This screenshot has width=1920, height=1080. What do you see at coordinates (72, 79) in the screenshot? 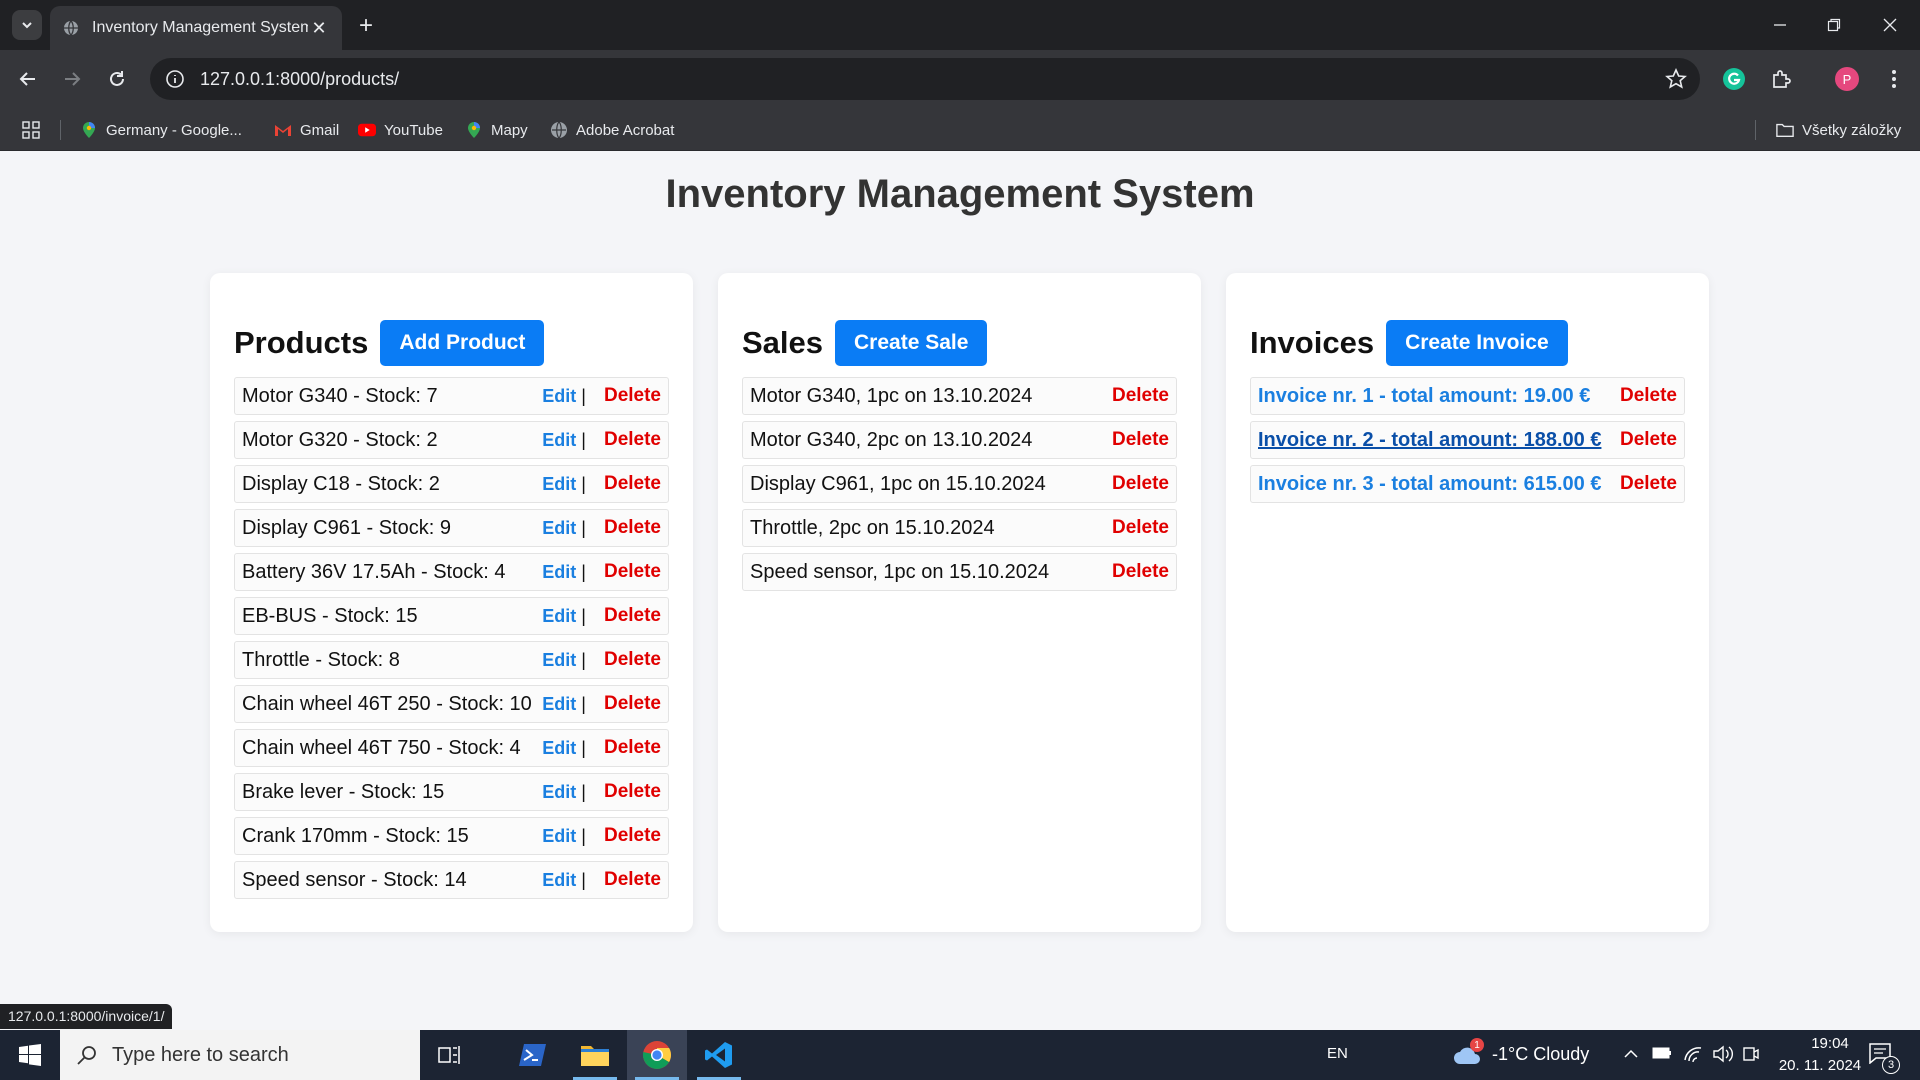
I see `forward-button` at bounding box center [72, 79].